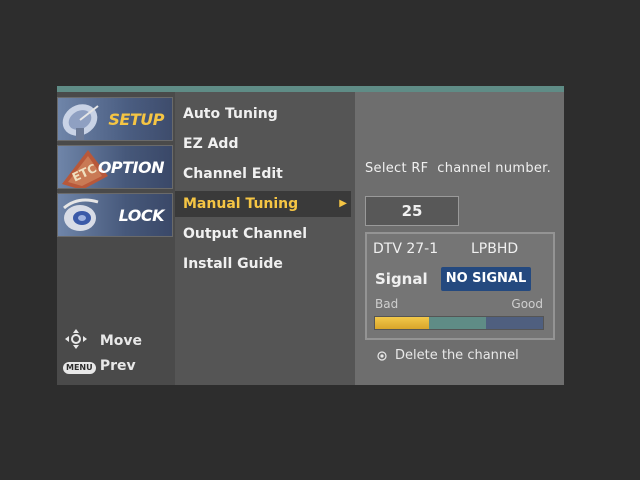 The height and width of the screenshot is (480, 640). I want to click on menu-item-ez-add: EZ Add, so click(263, 144).